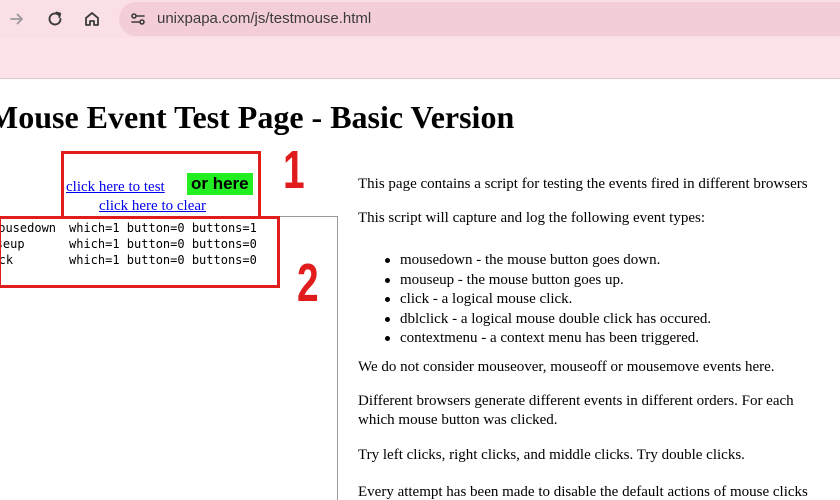 The height and width of the screenshot is (500, 840). I want to click on annotation-label-1: 1, so click(294, 170).